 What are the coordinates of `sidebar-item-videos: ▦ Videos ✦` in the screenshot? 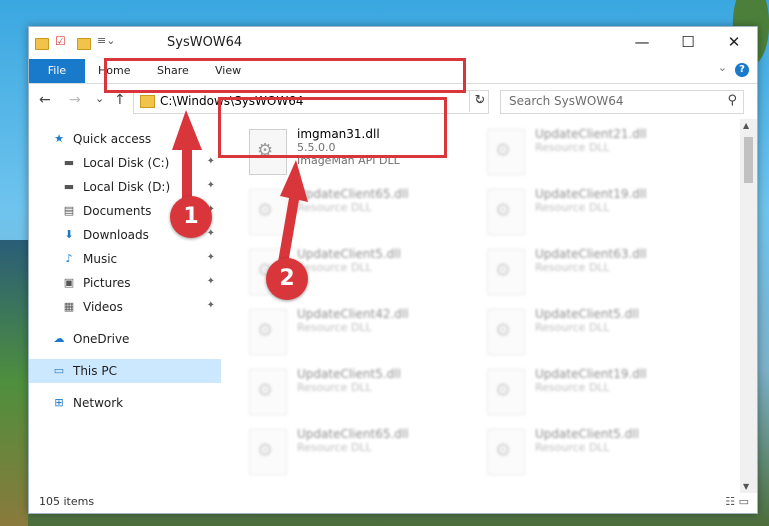 It's located at (125, 307).